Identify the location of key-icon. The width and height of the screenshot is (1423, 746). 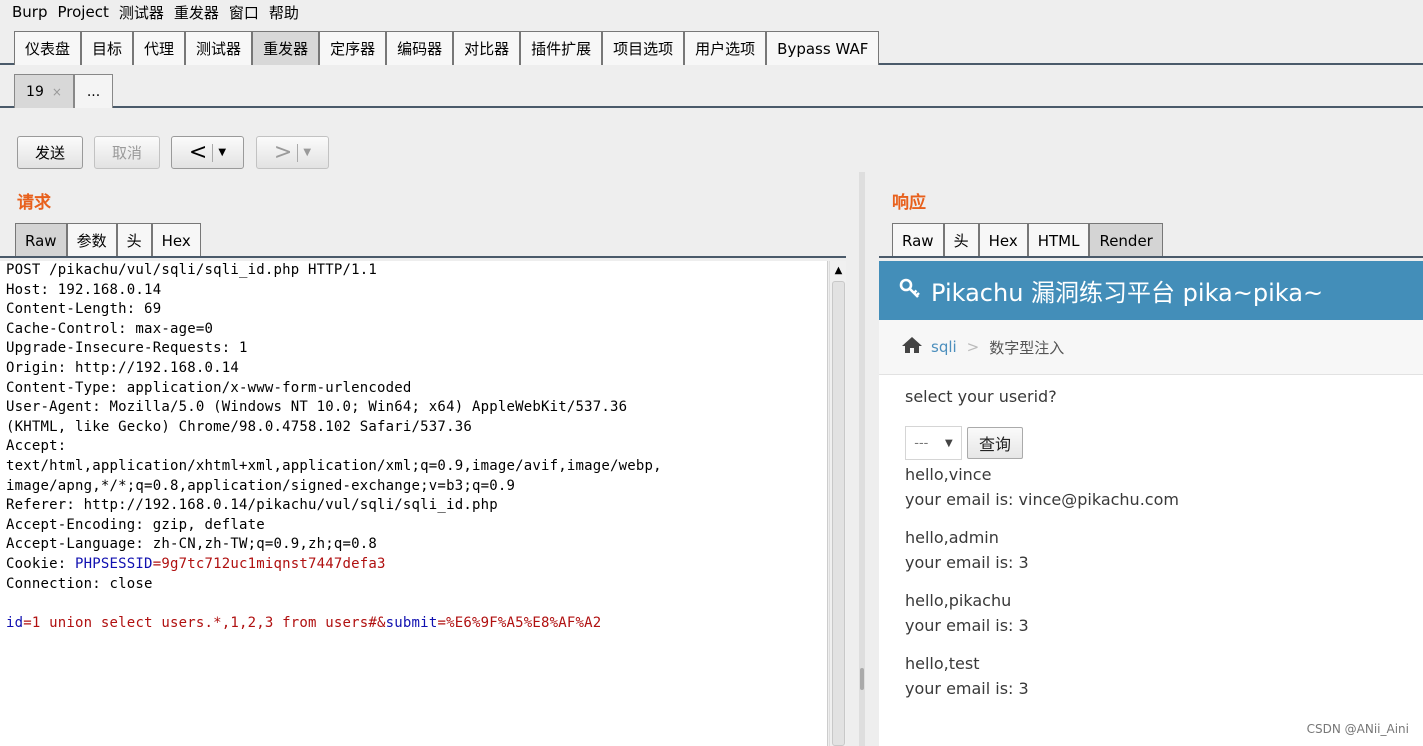
(910, 291).